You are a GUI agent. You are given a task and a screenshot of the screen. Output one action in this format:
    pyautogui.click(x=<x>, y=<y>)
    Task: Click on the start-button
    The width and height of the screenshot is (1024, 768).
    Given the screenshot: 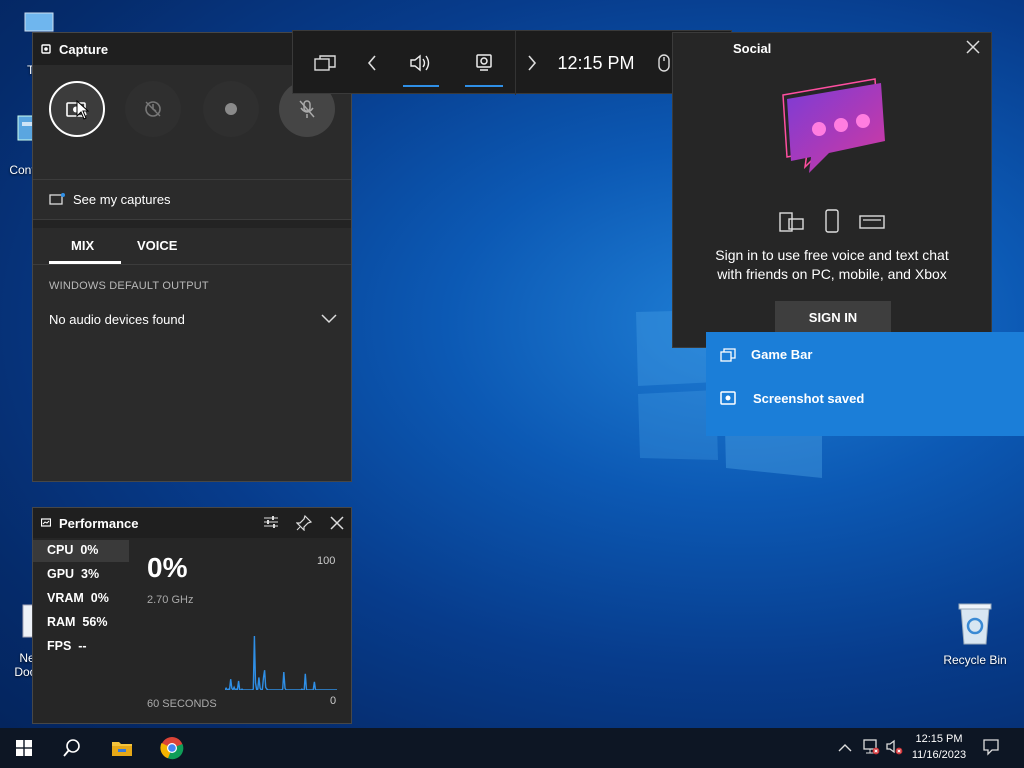 What is the action you would take?
    pyautogui.click(x=24, y=748)
    